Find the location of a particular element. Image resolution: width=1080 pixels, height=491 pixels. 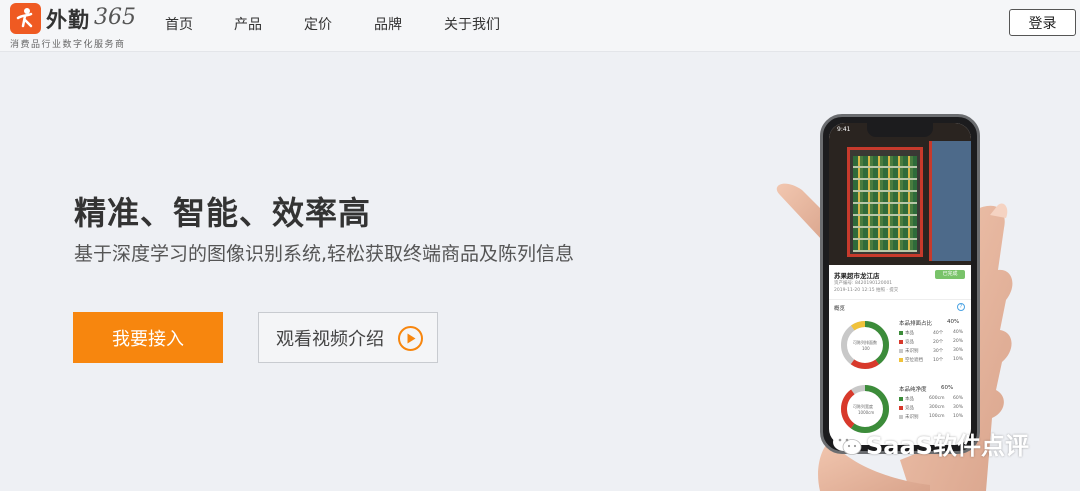

legend-count: 20个 is located at coordinates (938, 342).